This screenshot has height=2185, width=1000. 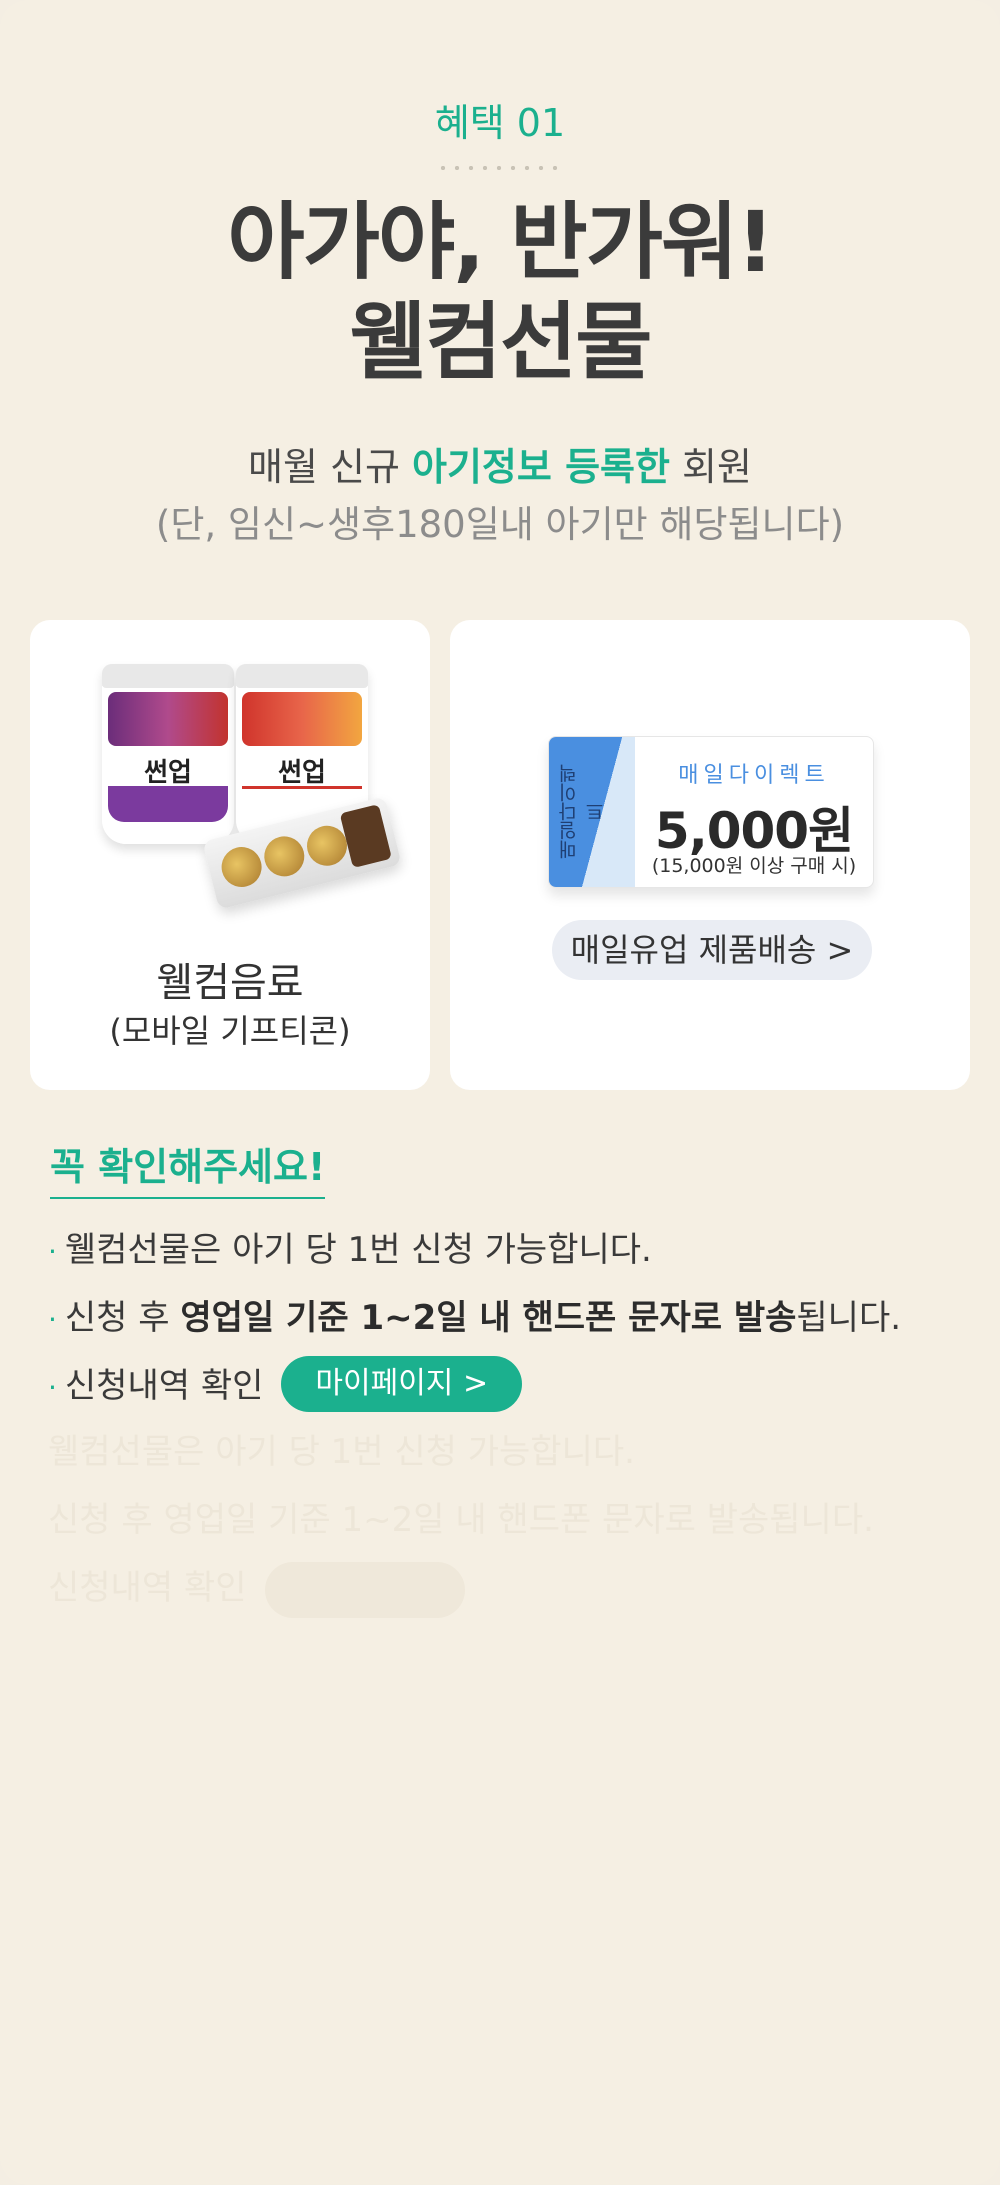 I want to click on notice-title: 꼭 확인해주세요!, so click(x=188, y=1167).